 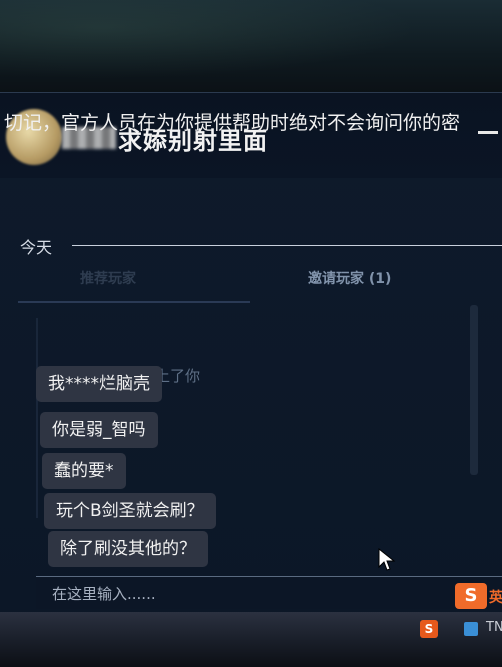 I want to click on background-tab-underline, so click(x=134, y=302).